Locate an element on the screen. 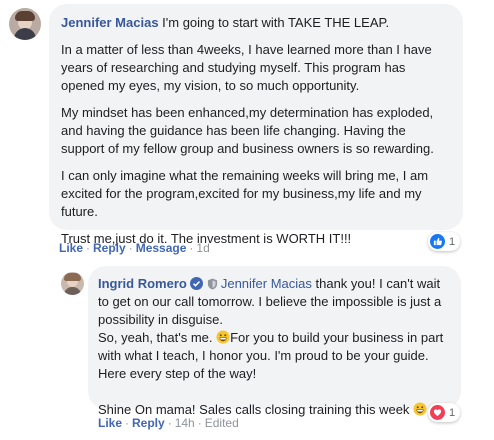 This screenshot has height=440, width=494. reply-timestamp: 14h is located at coordinates (185, 423).